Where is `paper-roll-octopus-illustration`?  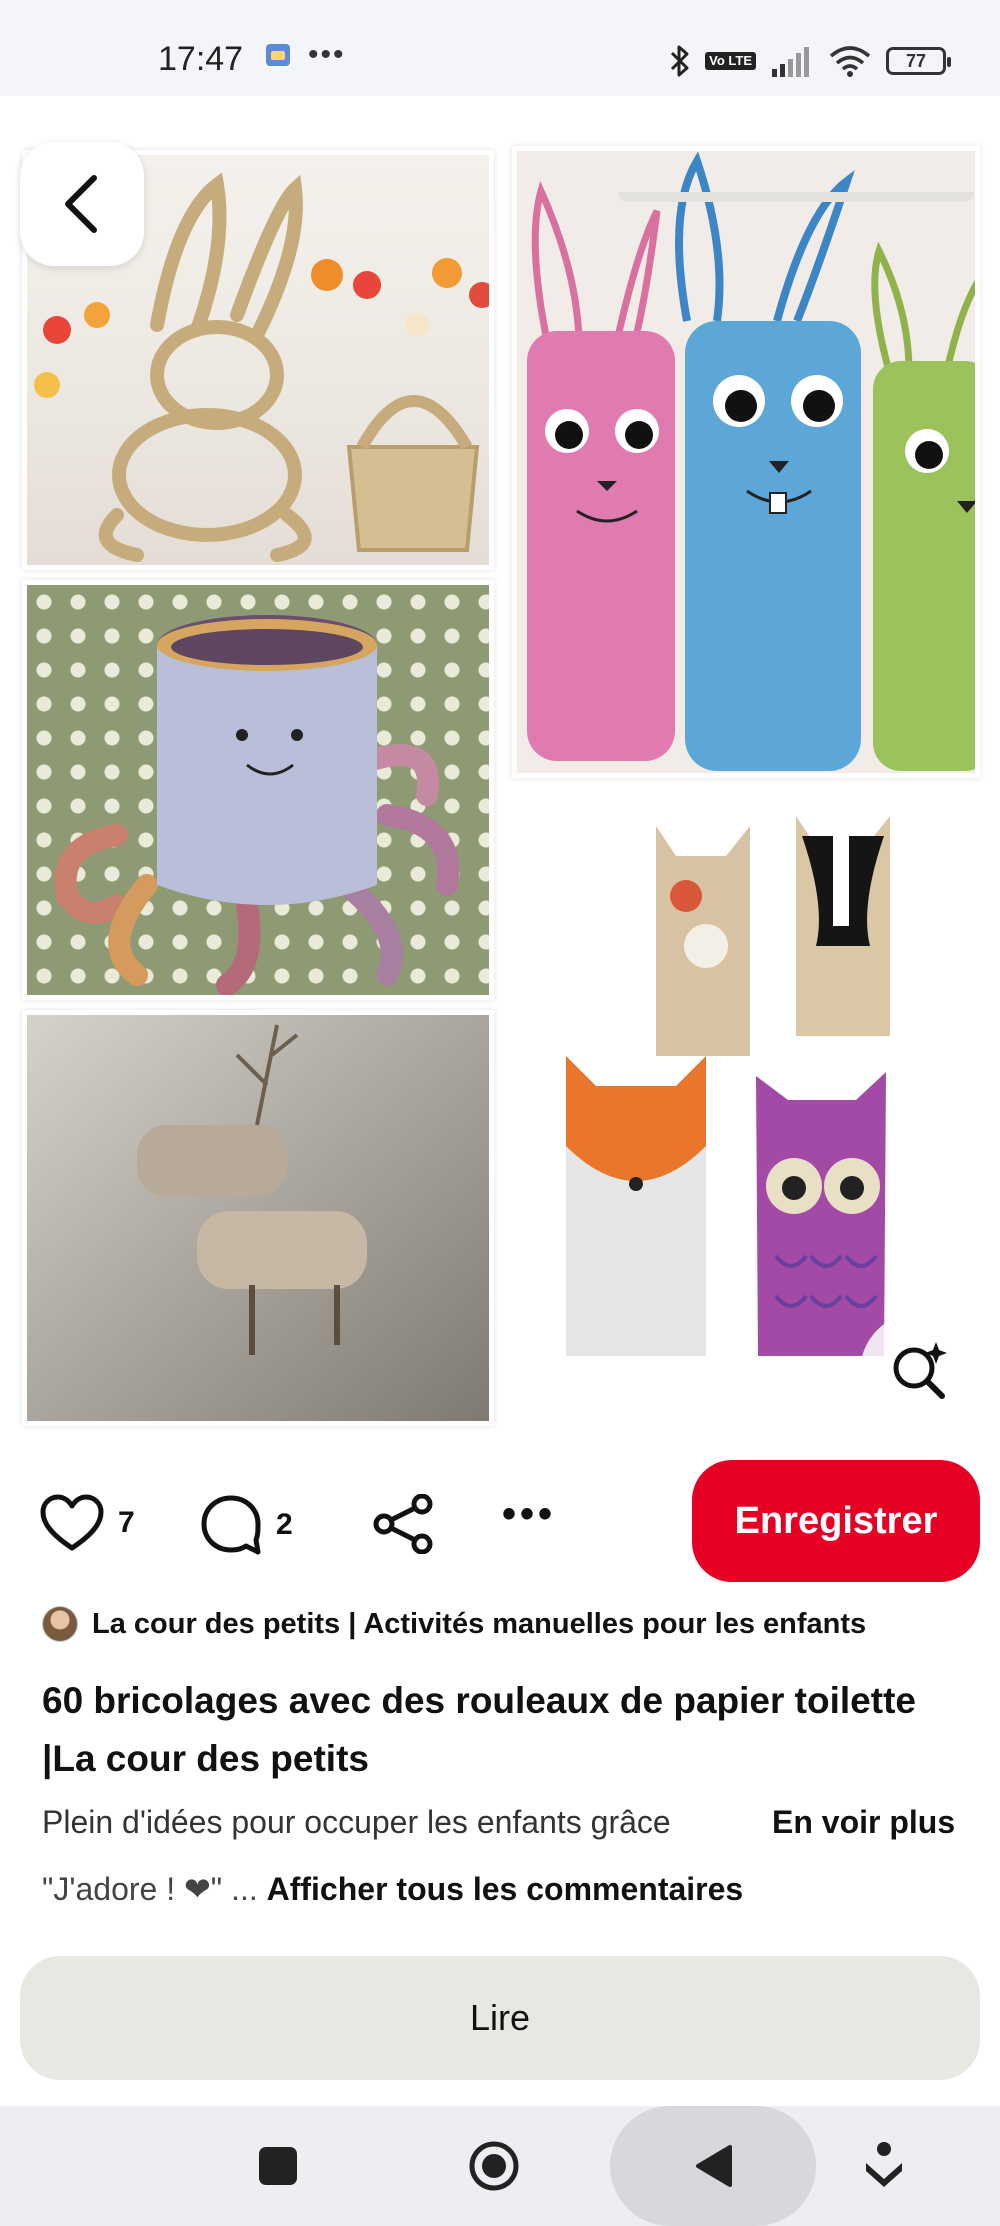
paper-roll-octopus-illustration is located at coordinates (257, 805).